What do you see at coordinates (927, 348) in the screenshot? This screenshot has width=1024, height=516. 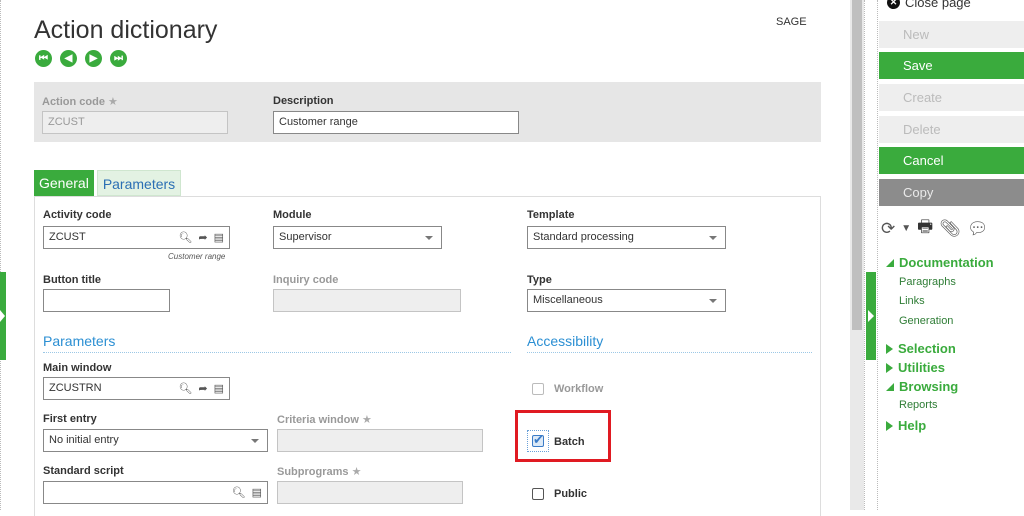 I see `menu-selection-label: Selection` at bounding box center [927, 348].